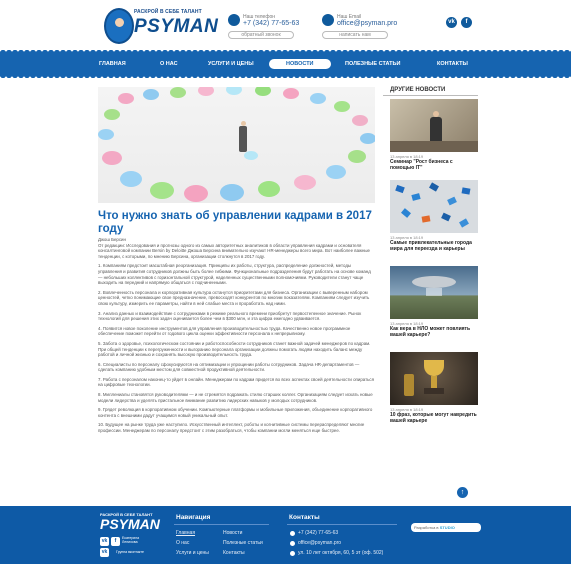 The image size is (571, 564). I want to click on nav-item-articles: ПОЛЕЗНЫЕ СТАТЬИ, so click(372, 64).